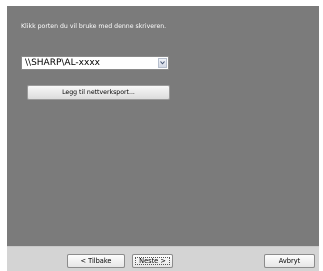  I want to click on cancel-button-label: Avbryt, so click(289, 261).